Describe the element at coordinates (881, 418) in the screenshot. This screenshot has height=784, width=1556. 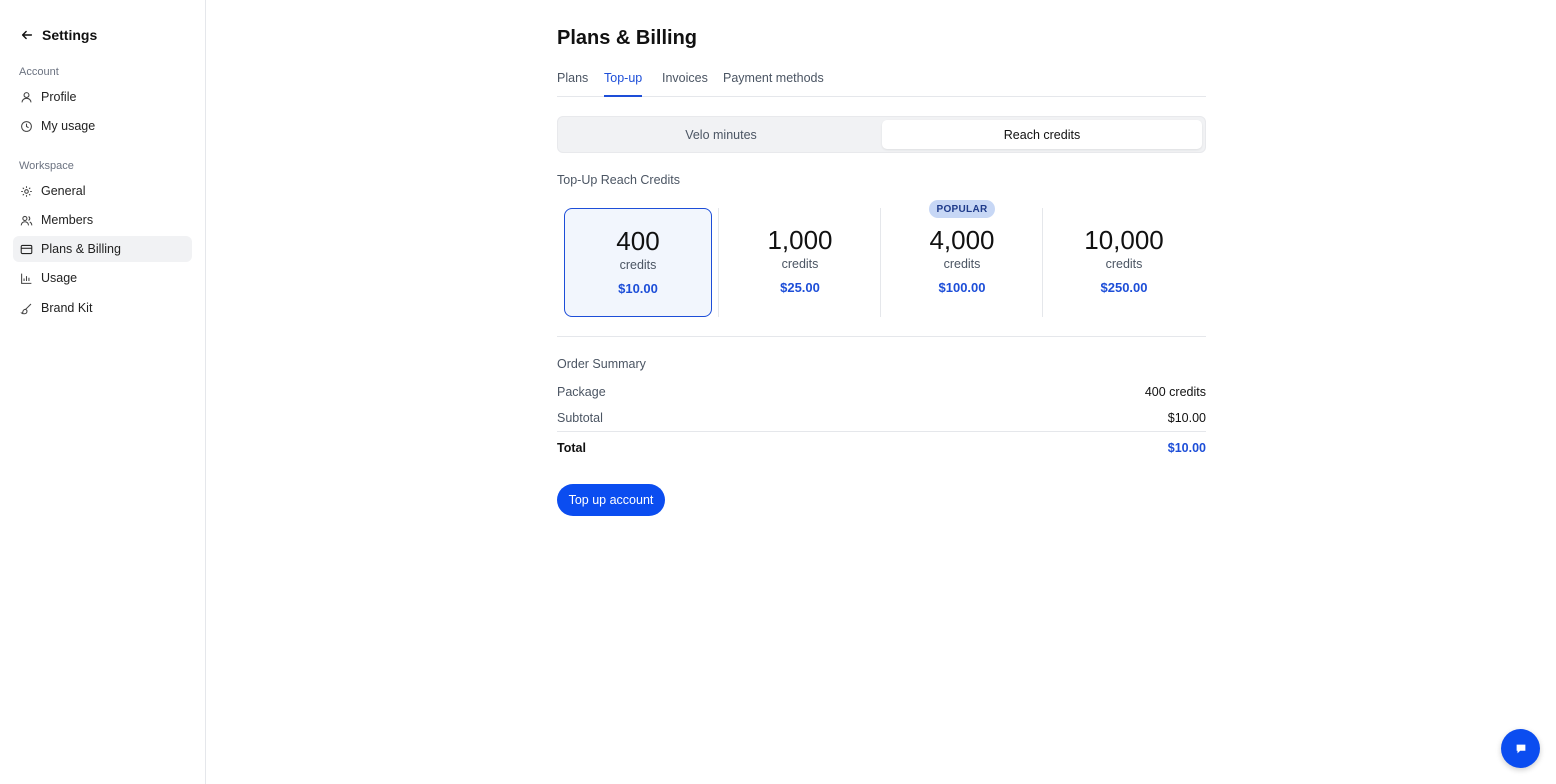
I see `order-row-subtotal: Subtotal $10.00` at that location.